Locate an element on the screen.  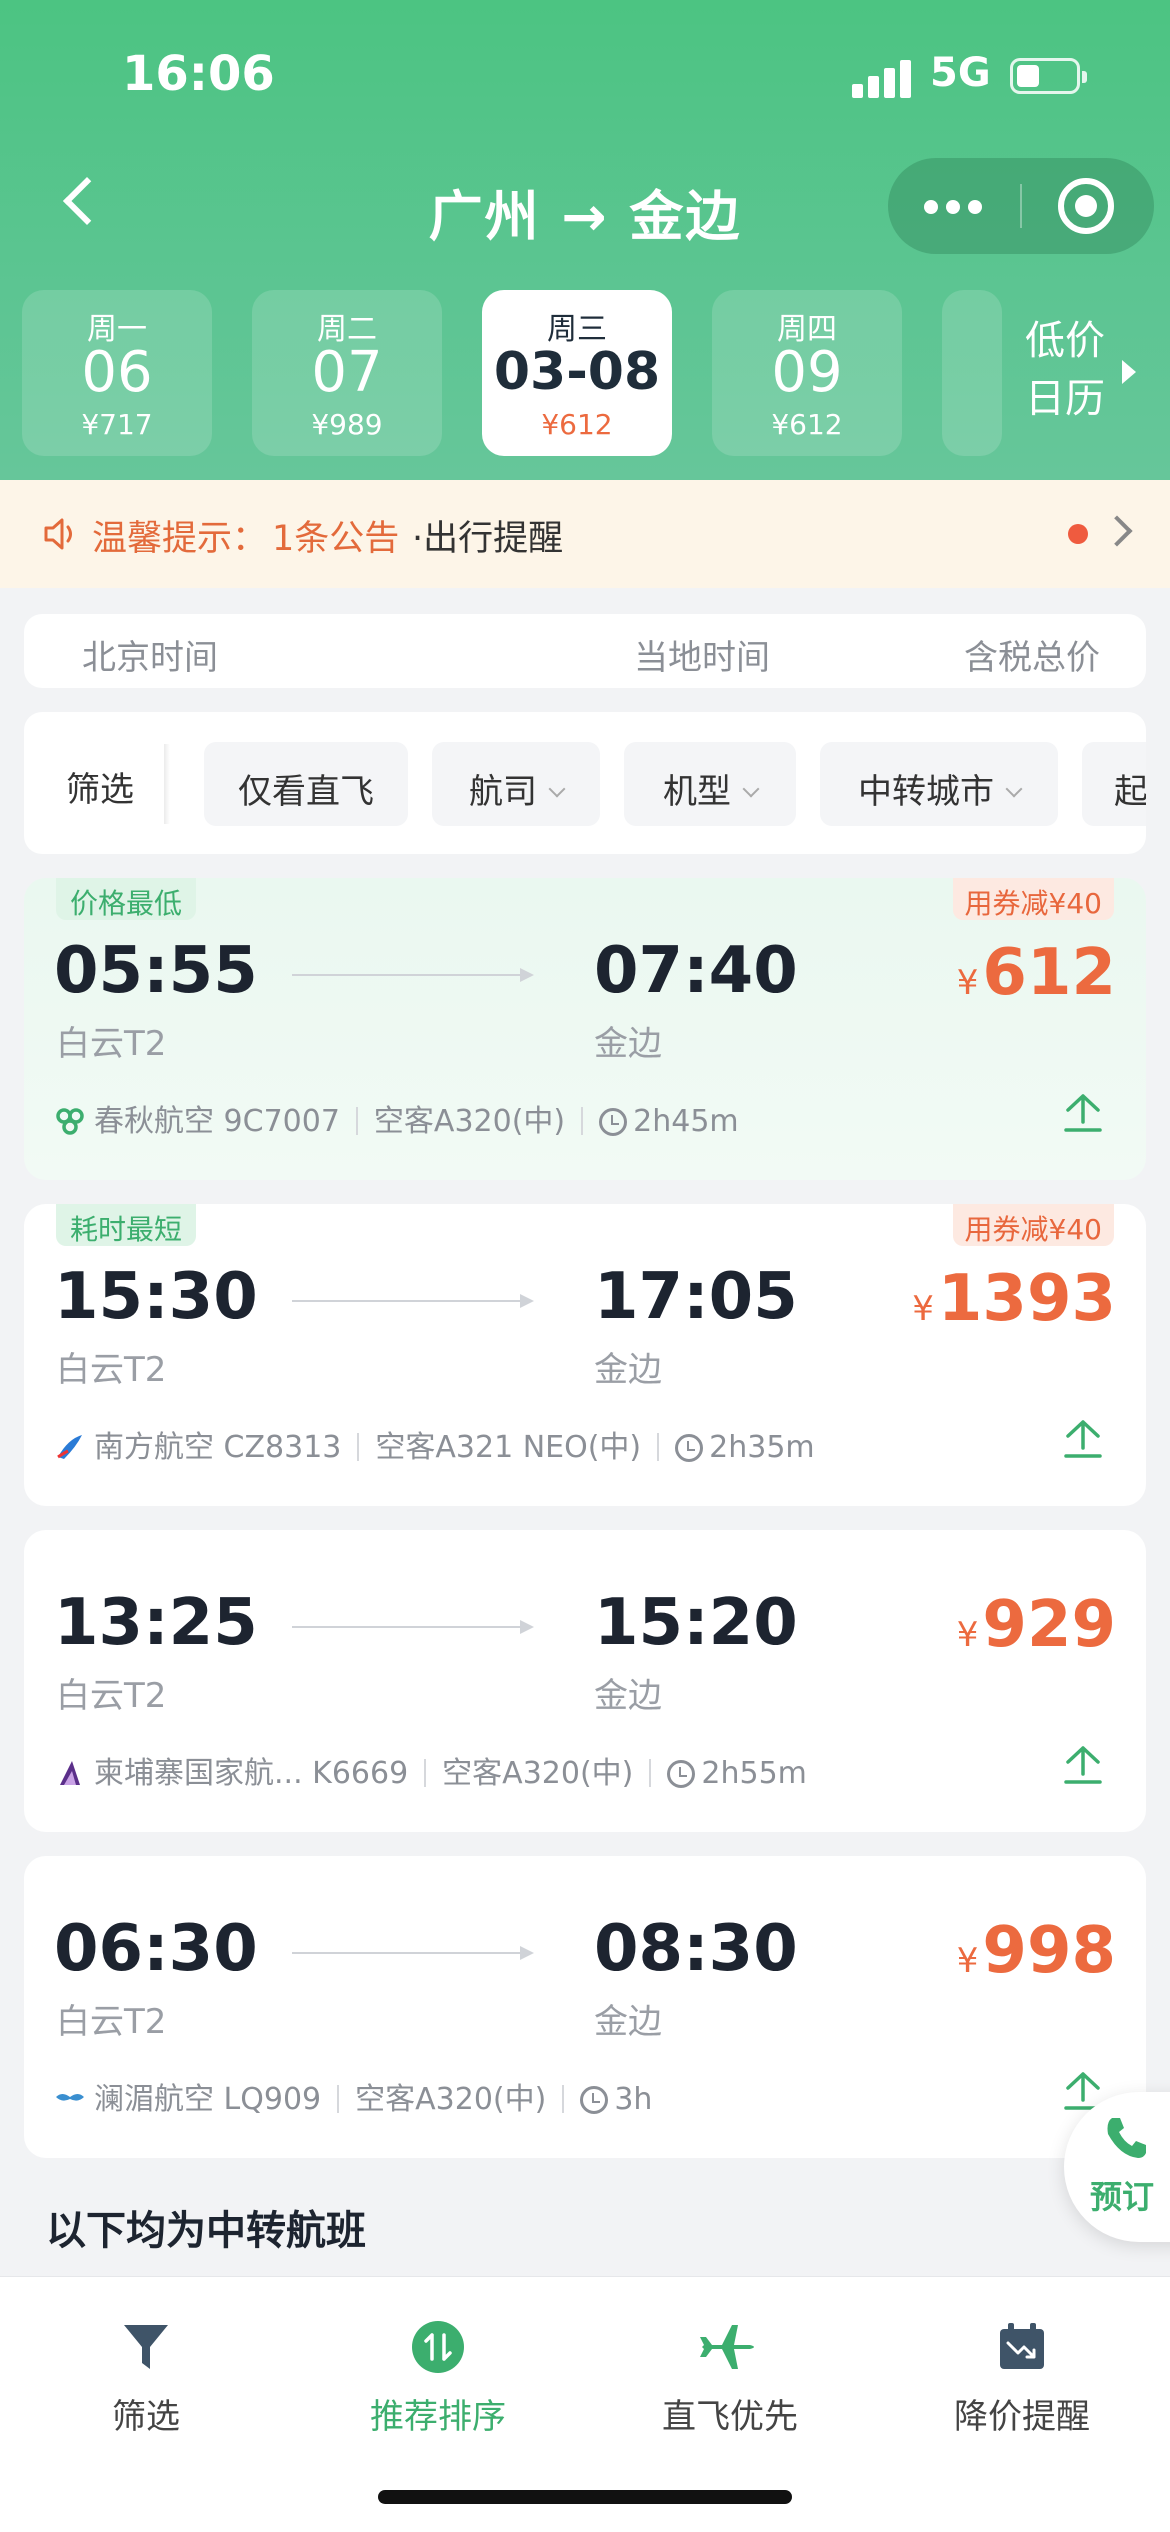
filter-button: 筛选 is located at coordinates (97, 783).